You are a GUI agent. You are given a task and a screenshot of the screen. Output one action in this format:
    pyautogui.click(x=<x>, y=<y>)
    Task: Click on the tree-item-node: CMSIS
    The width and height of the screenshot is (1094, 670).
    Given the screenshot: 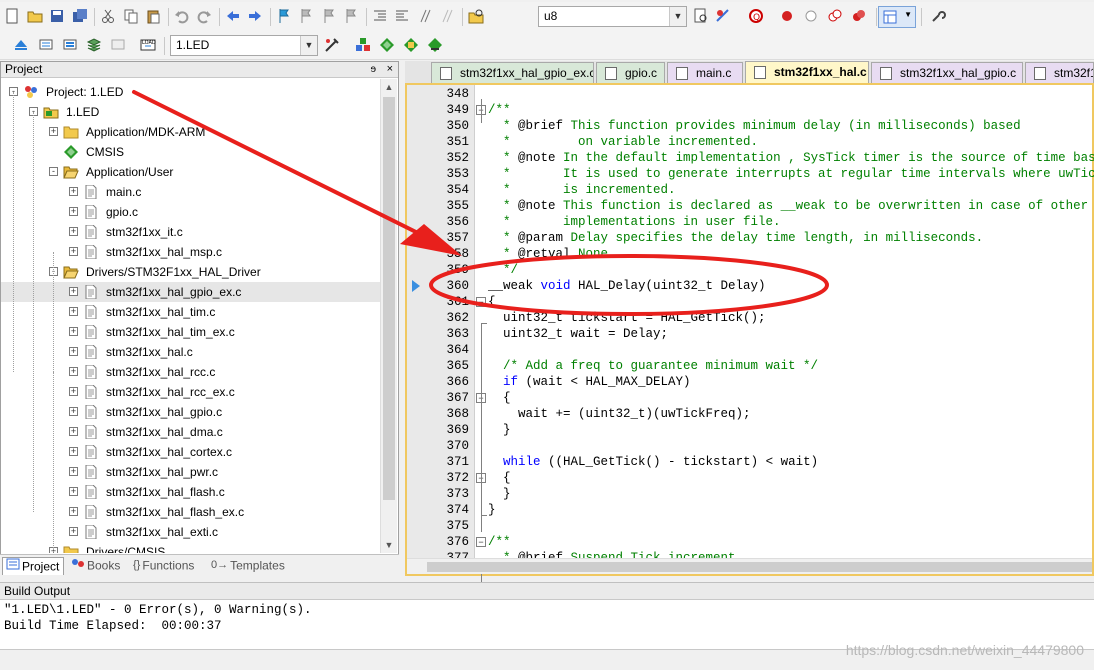 What is the action you would take?
    pyautogui.click(x=191, y=152)
    